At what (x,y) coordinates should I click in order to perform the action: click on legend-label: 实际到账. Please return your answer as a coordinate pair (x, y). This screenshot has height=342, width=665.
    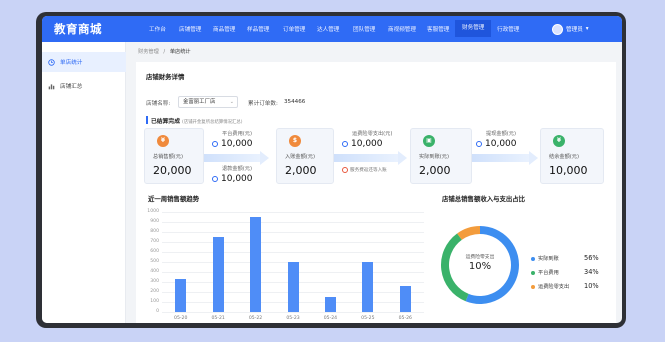
    Looking at the image, I should click on (548, 259).